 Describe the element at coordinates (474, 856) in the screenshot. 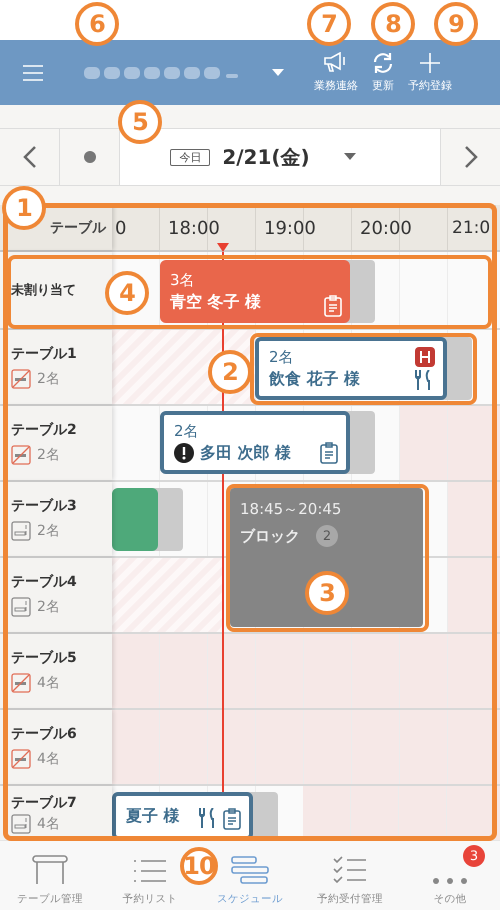

I see `notification-badge: 3` at that location.